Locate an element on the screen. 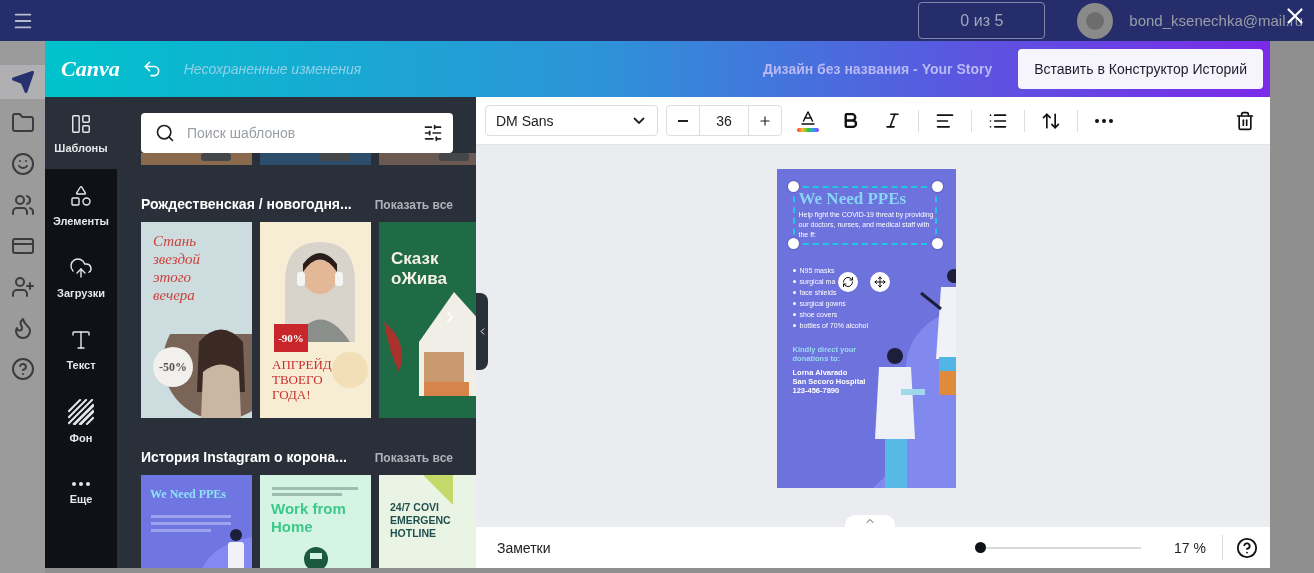 The height and width of the screenshot is (573, 1314). upload-icon is located at coordinates (81, 267).